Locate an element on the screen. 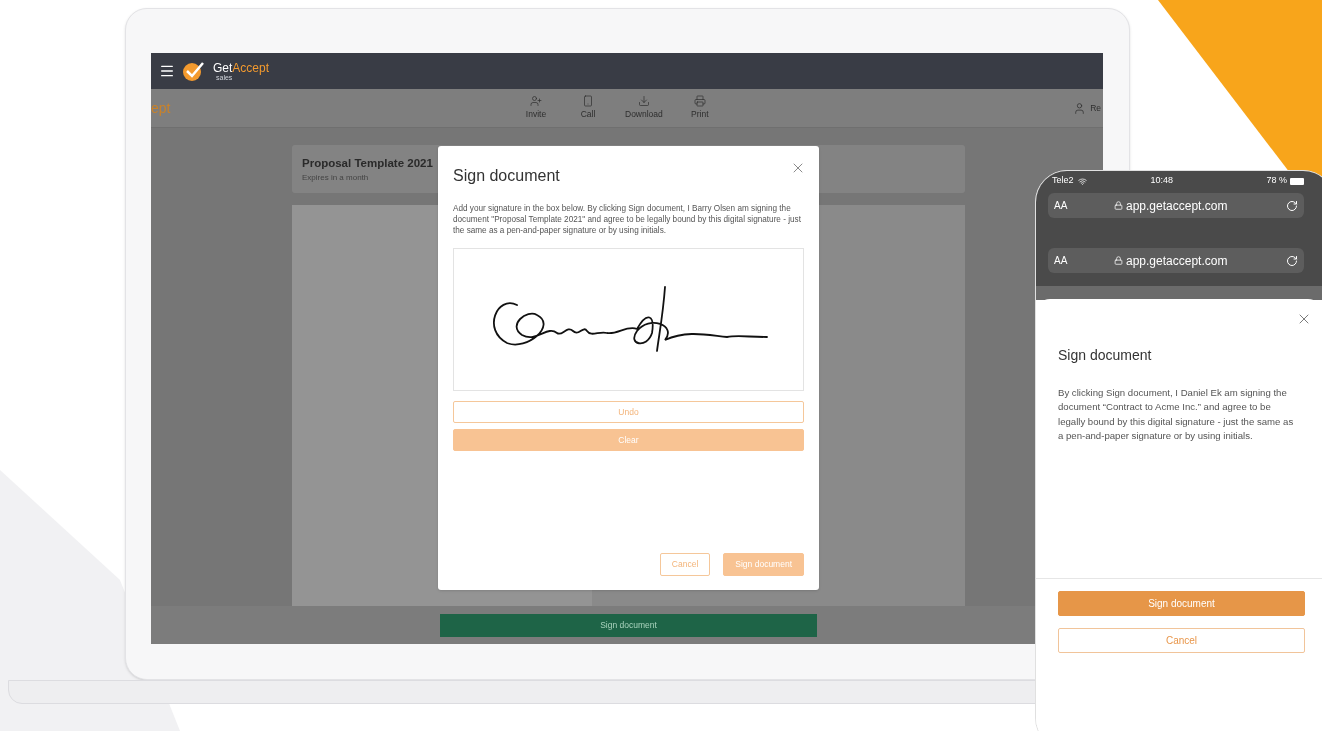 The height and width of the screenshot is (731, 1322). brand-name: GetAccept is located at coordinates (241, 67).